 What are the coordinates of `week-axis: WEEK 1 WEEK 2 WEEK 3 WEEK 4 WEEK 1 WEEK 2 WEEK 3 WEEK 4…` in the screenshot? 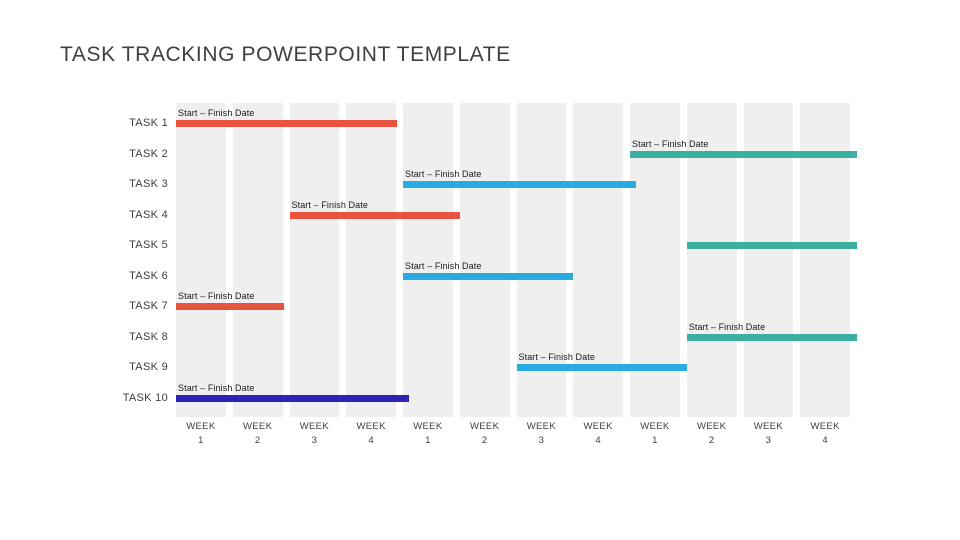 It's located at (516, 442).